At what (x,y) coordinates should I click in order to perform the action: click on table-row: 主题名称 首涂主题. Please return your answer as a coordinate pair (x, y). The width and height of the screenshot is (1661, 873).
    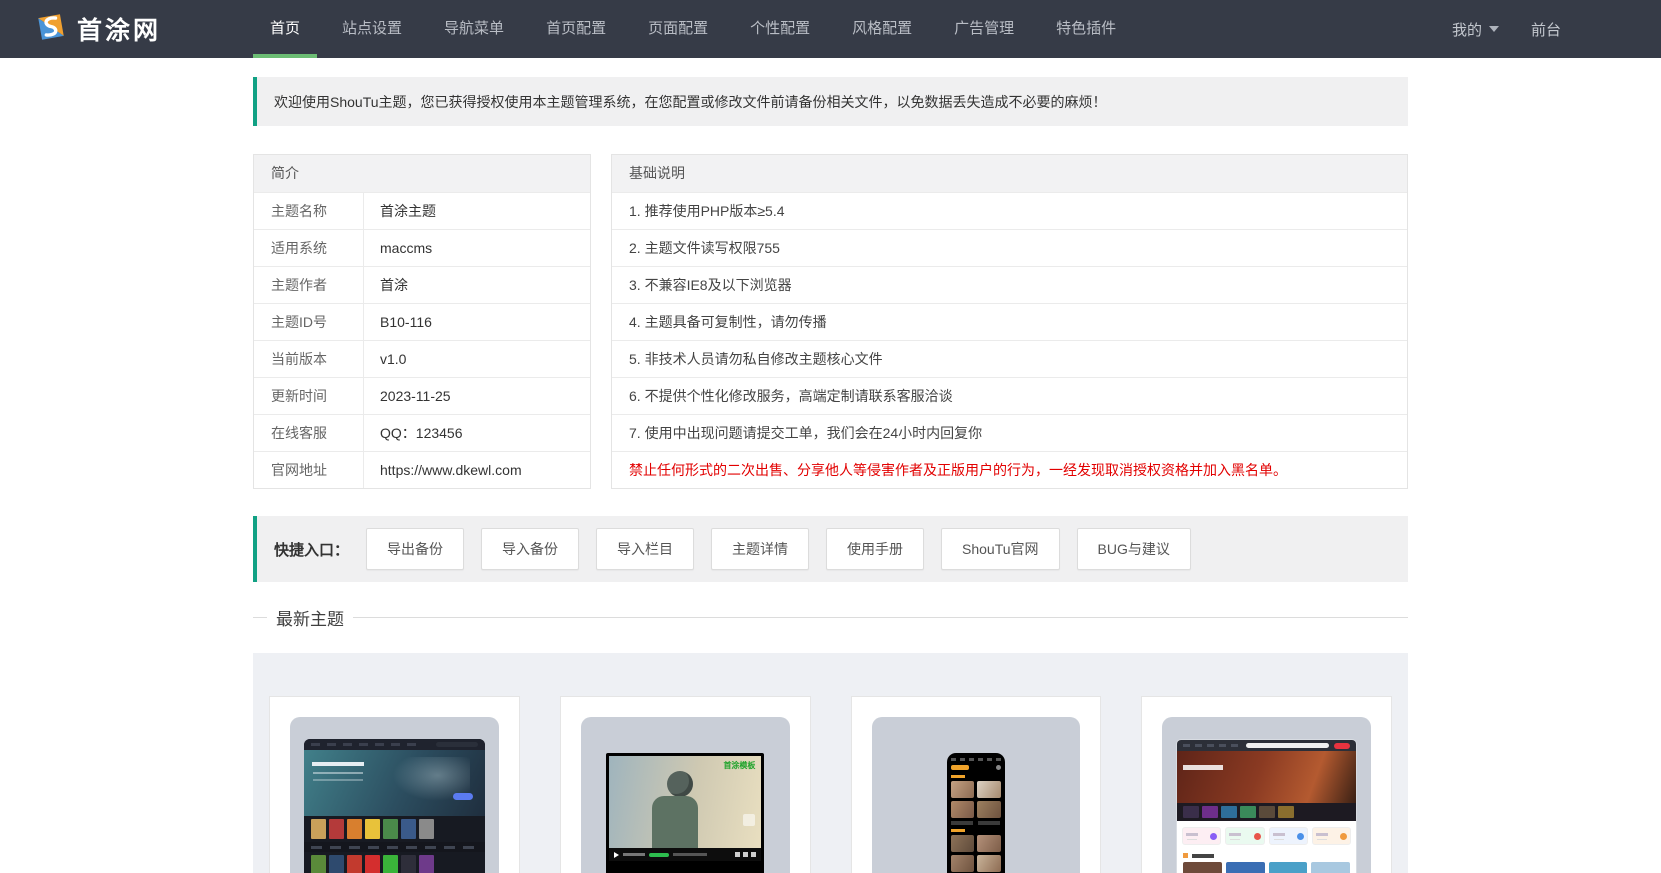
    Looking at the image, I should click on (422, 210).